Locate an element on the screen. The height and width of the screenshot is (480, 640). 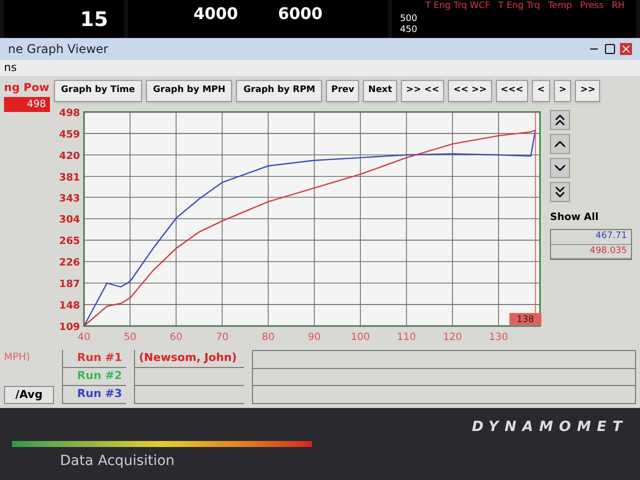
channel-label: Press is located at coordinates (592, 6).